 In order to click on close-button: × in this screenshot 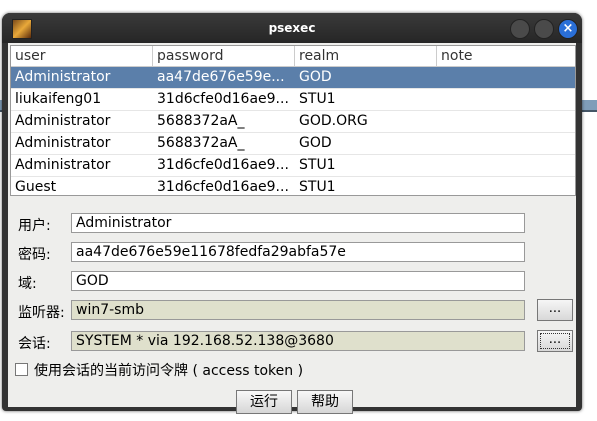, I will do `click(568, 29)`.